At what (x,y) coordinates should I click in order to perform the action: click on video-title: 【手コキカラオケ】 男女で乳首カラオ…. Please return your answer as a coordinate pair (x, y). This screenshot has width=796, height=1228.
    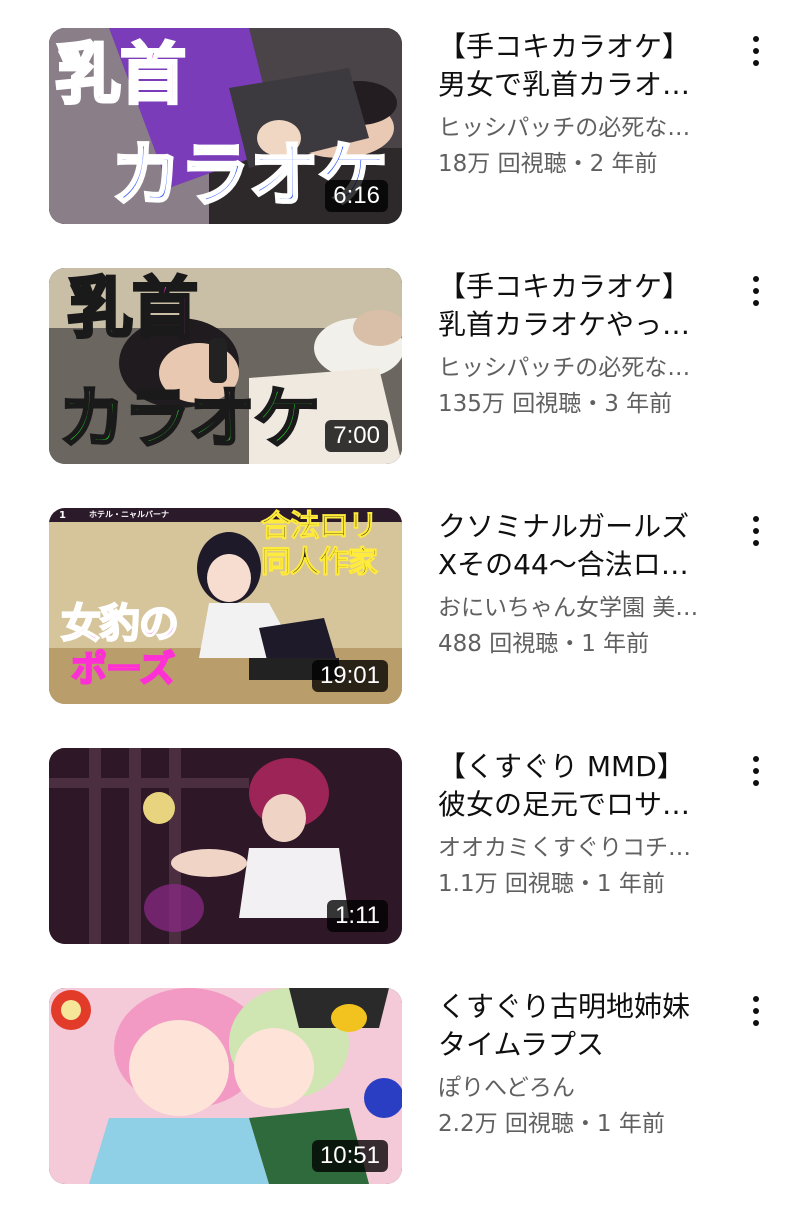
    Looking at the image, I should click on (588, 66).